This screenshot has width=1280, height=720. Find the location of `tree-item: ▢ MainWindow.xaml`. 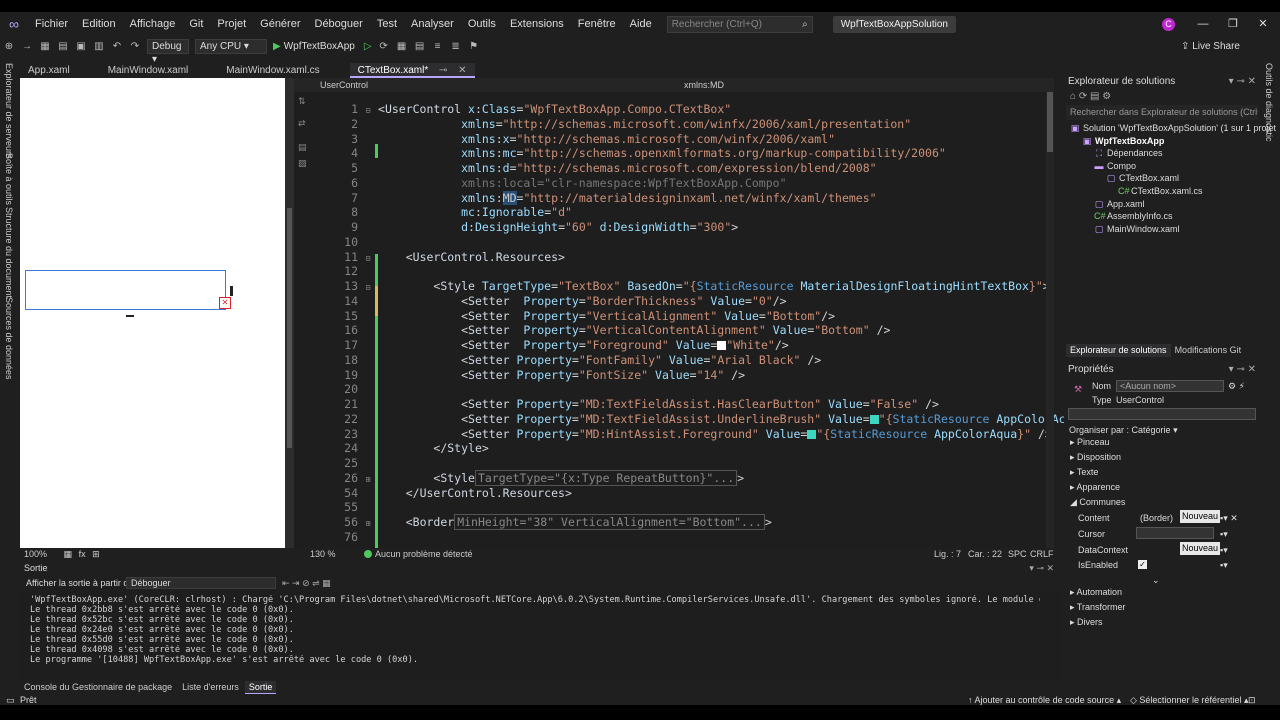

tree-item: ▢ MainWindow.xaml is located at coordinates (1137, 229).